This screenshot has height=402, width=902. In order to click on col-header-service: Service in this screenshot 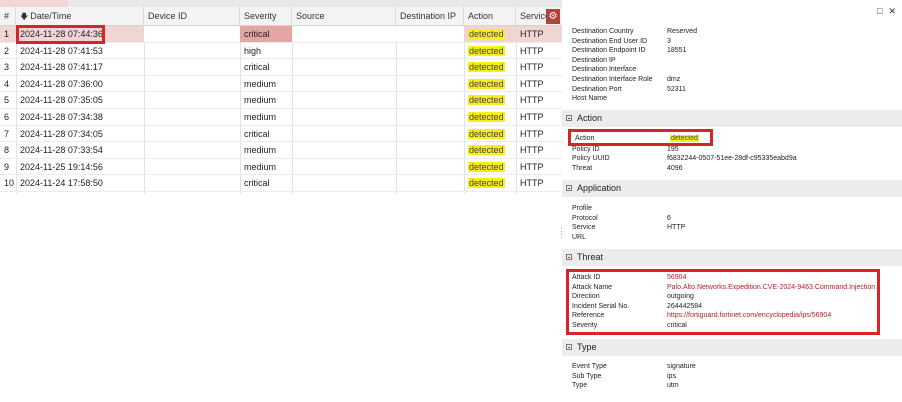, I will do `click(531, 16)`.